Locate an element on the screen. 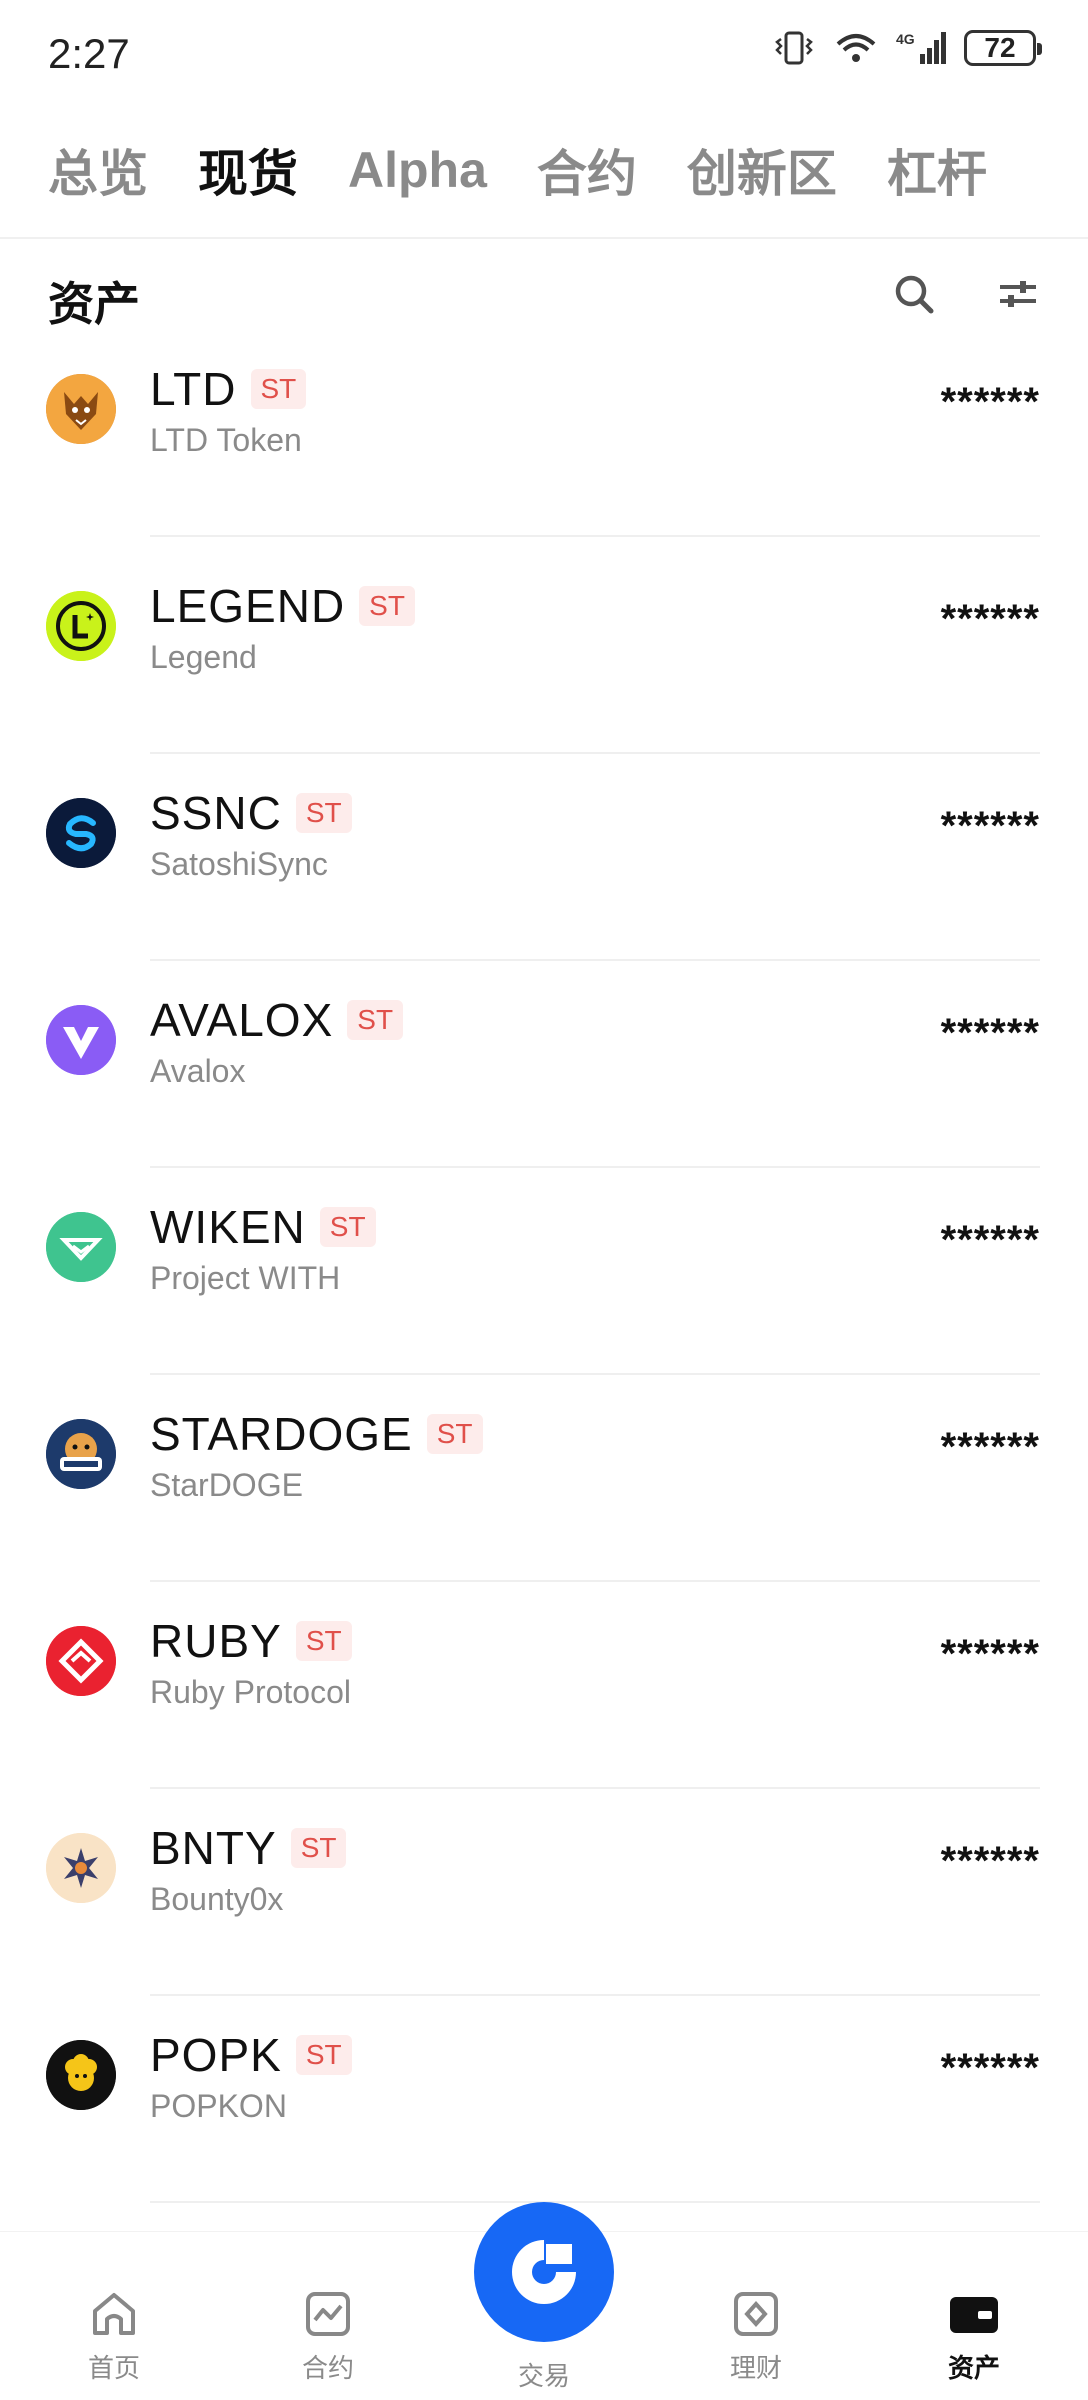 This screenshot has height=2400, width=1088. asset-symbol-line: POPK ST is located at coordinates (251, 2055).